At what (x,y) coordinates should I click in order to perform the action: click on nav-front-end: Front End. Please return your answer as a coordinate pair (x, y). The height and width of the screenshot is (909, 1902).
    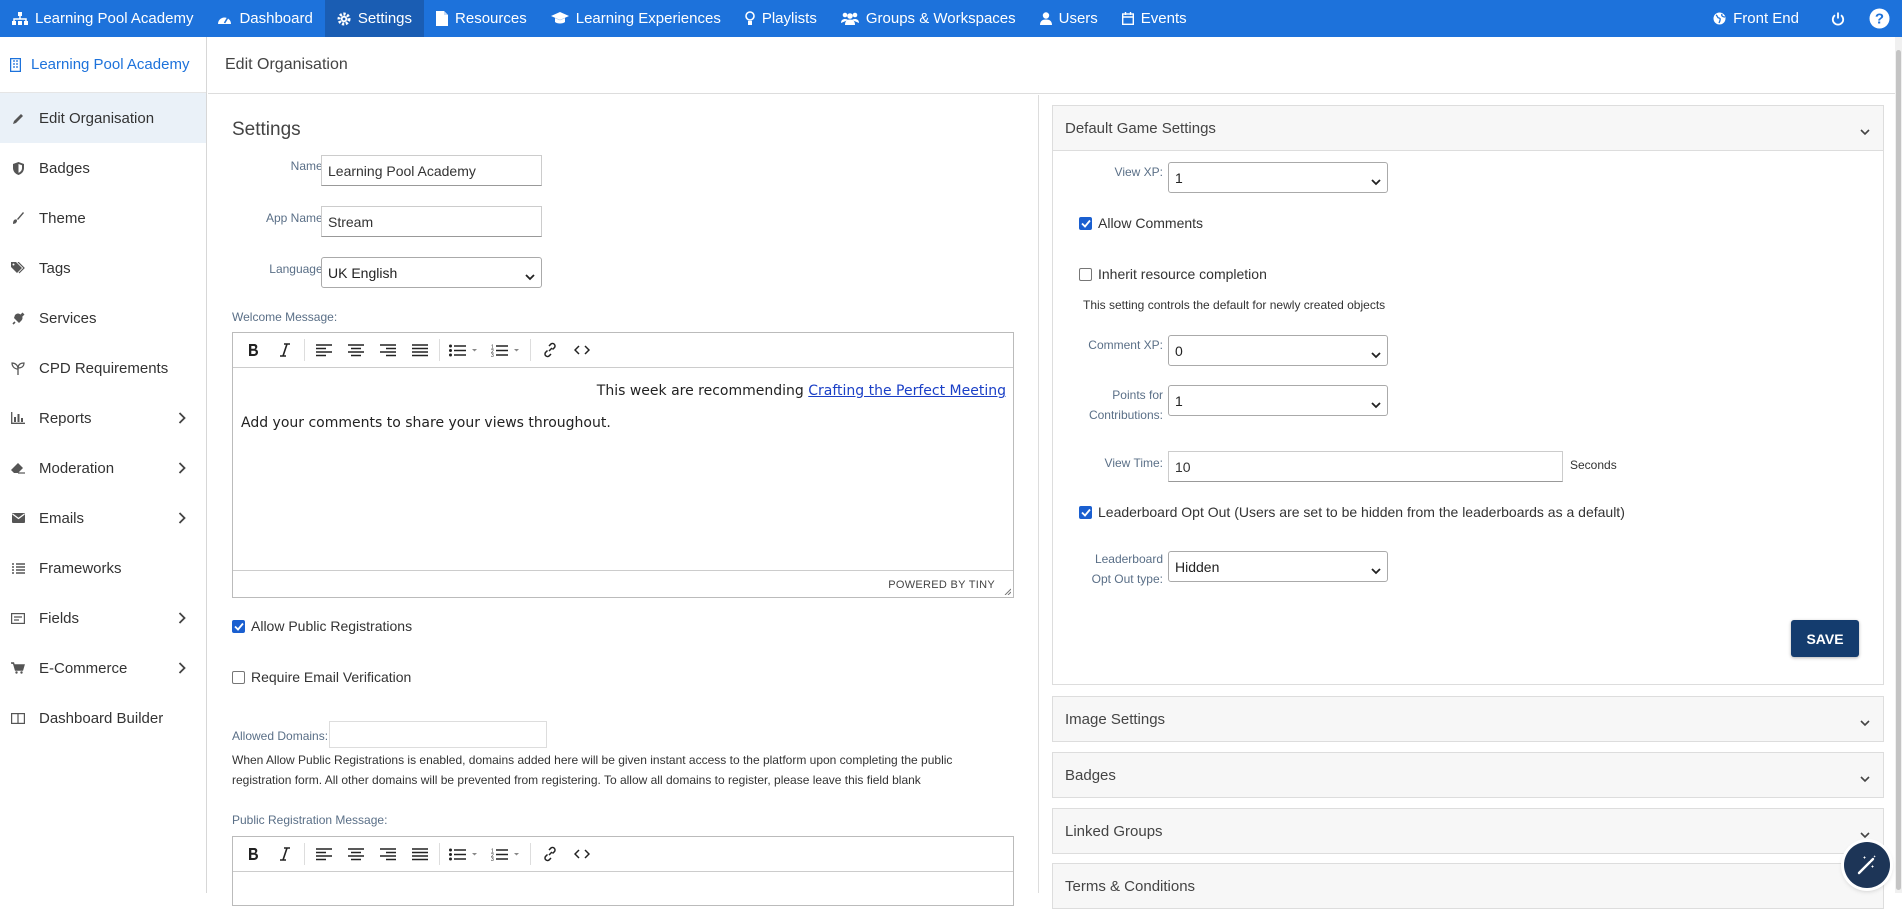
    Looking at the image, I should click on (1756, 18).